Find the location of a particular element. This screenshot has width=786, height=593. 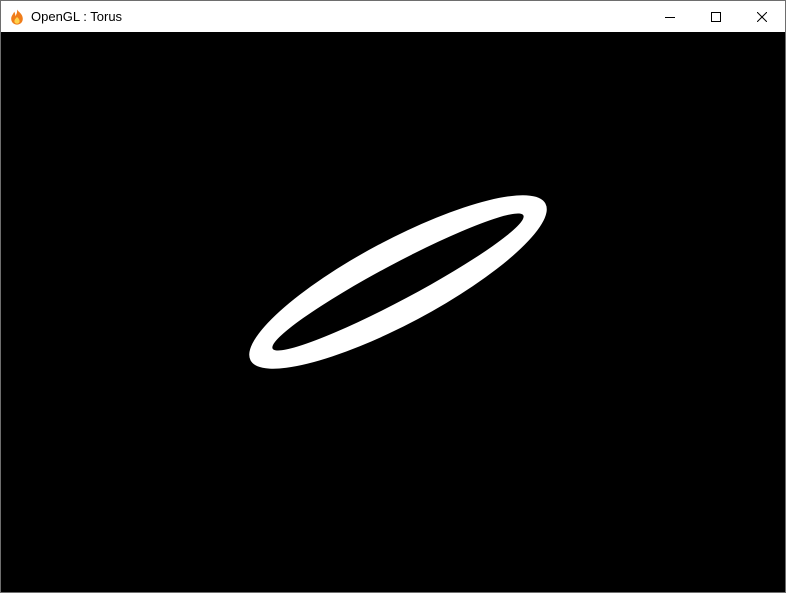

maximize-icon is located at coordinates (716, 16).